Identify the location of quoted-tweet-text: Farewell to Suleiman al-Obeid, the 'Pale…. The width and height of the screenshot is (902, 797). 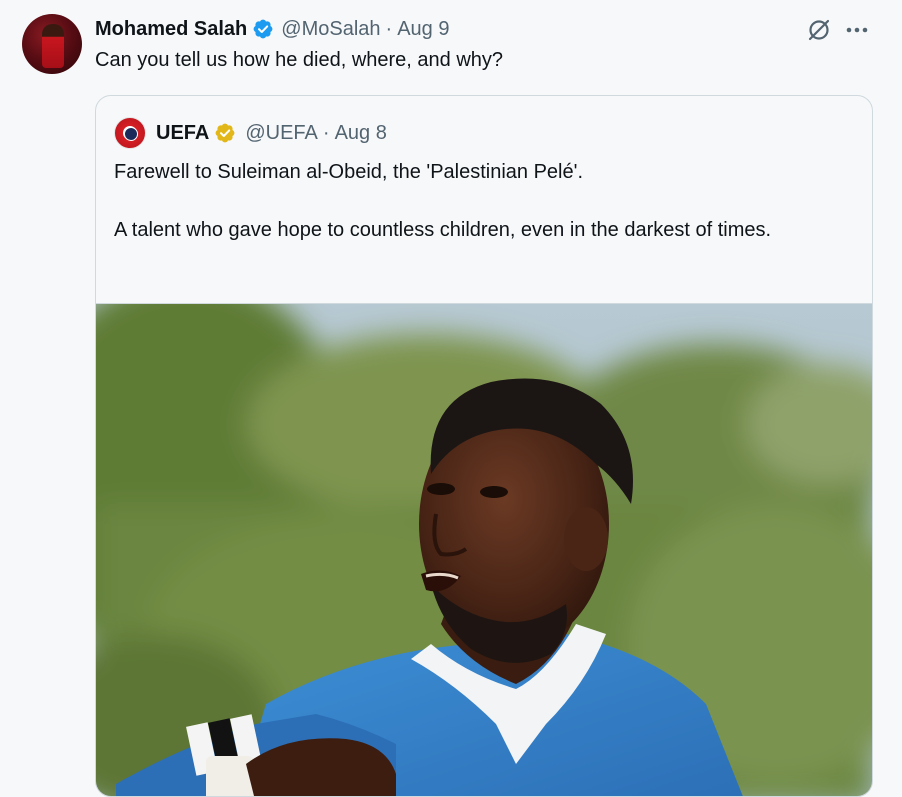
(479, 201).